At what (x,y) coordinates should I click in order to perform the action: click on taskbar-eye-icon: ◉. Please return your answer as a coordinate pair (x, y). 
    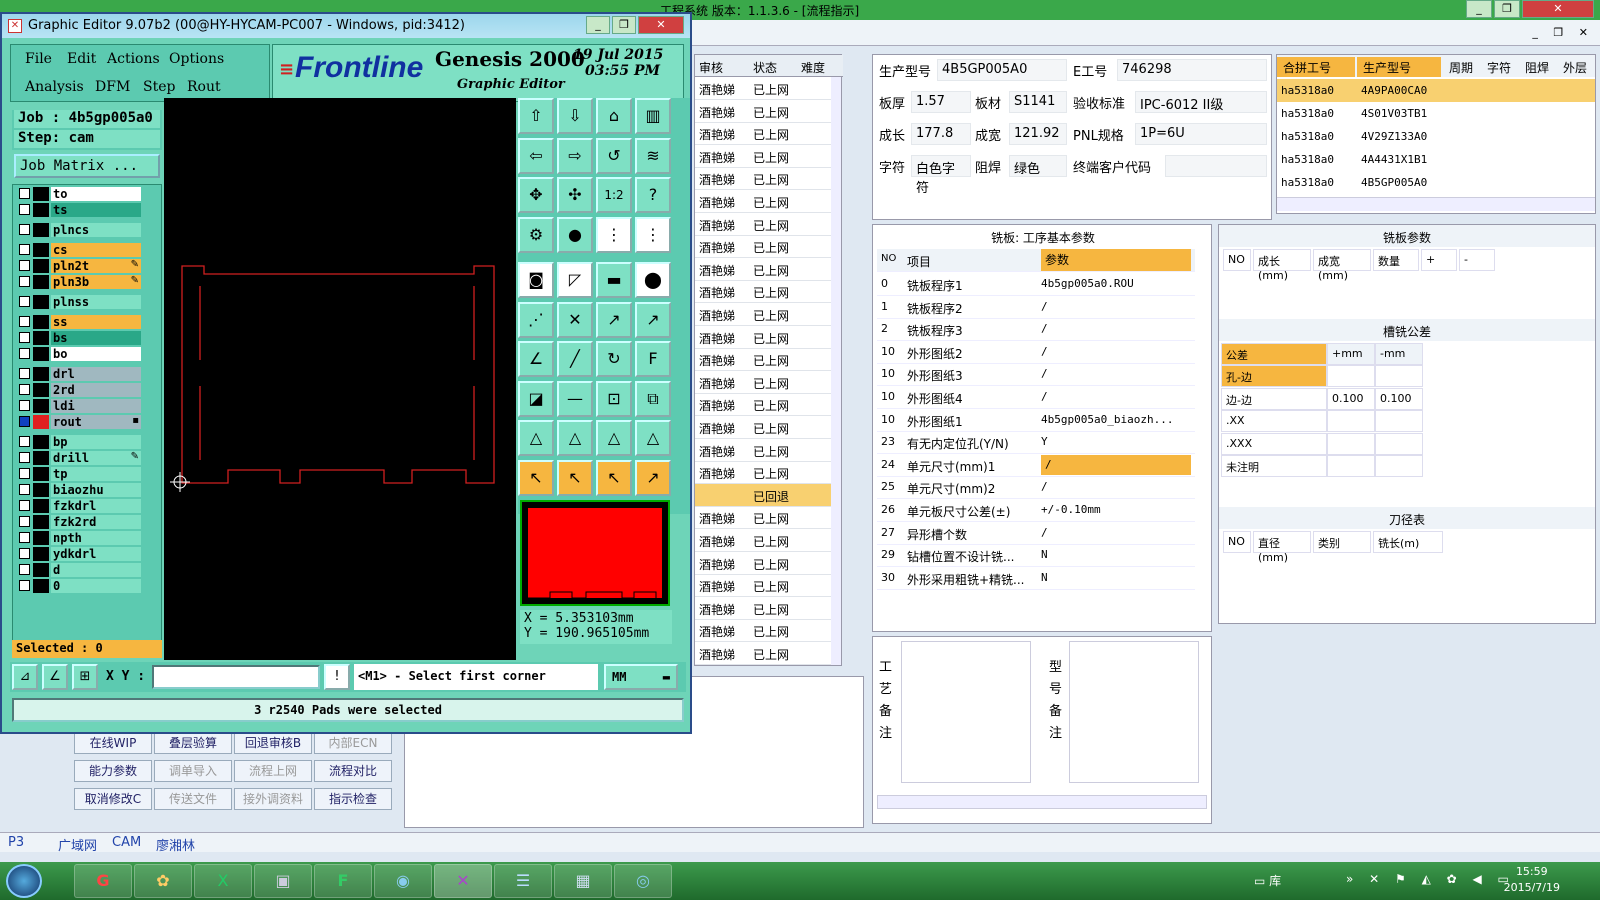
    Looking at the image, I should click on (403, 881).